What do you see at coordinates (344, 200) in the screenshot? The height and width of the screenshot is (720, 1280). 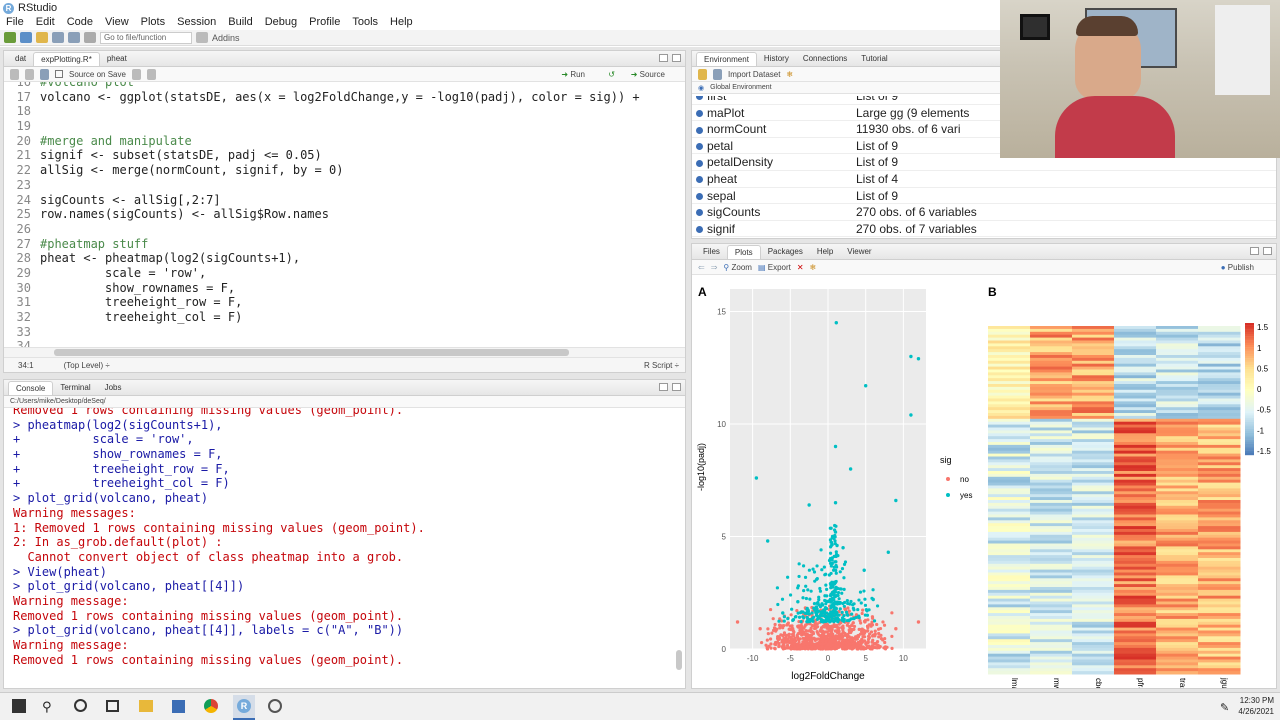 I see `code-line: 24 sigCounts <- allSig[,2:7]` at bounding box center [344, 200].